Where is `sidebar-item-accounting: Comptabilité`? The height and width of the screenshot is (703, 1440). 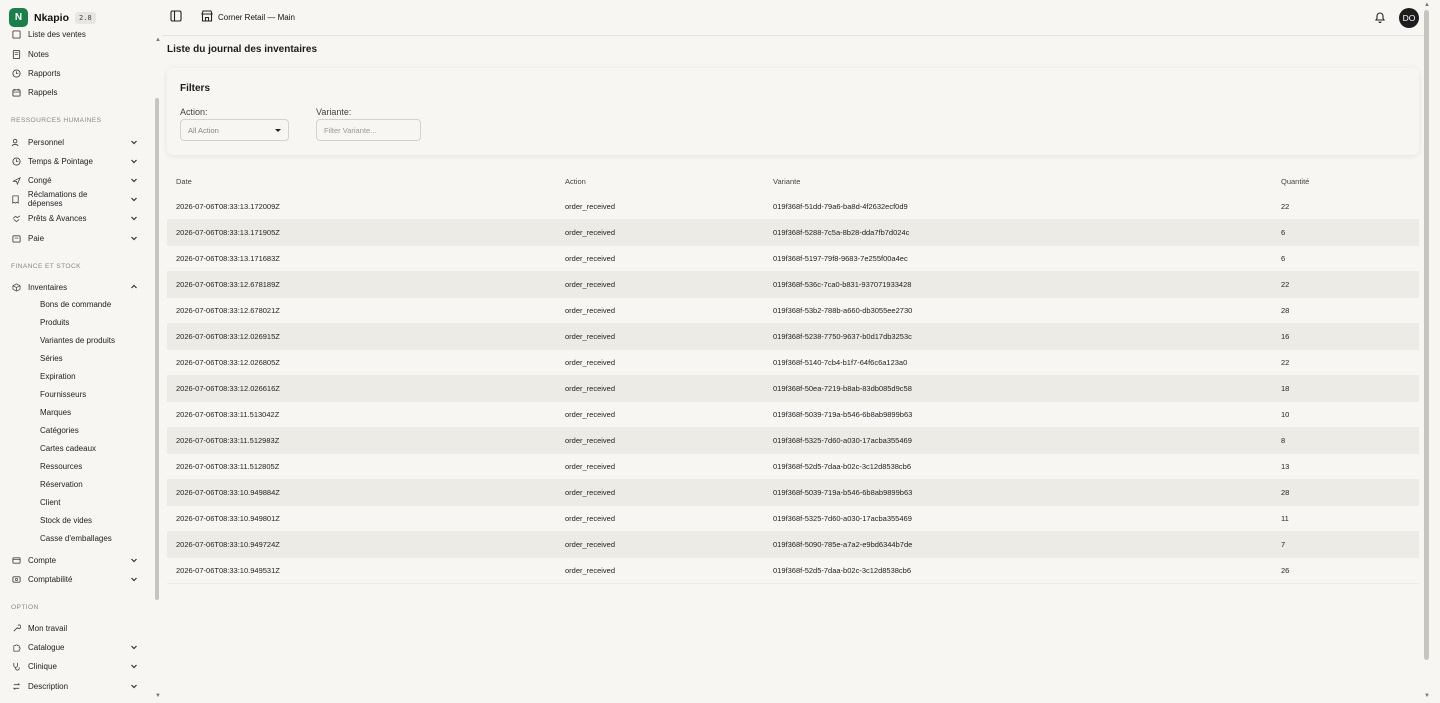 sidebar-item-accounting: Comptabilité is located at coordinates (74, 579).